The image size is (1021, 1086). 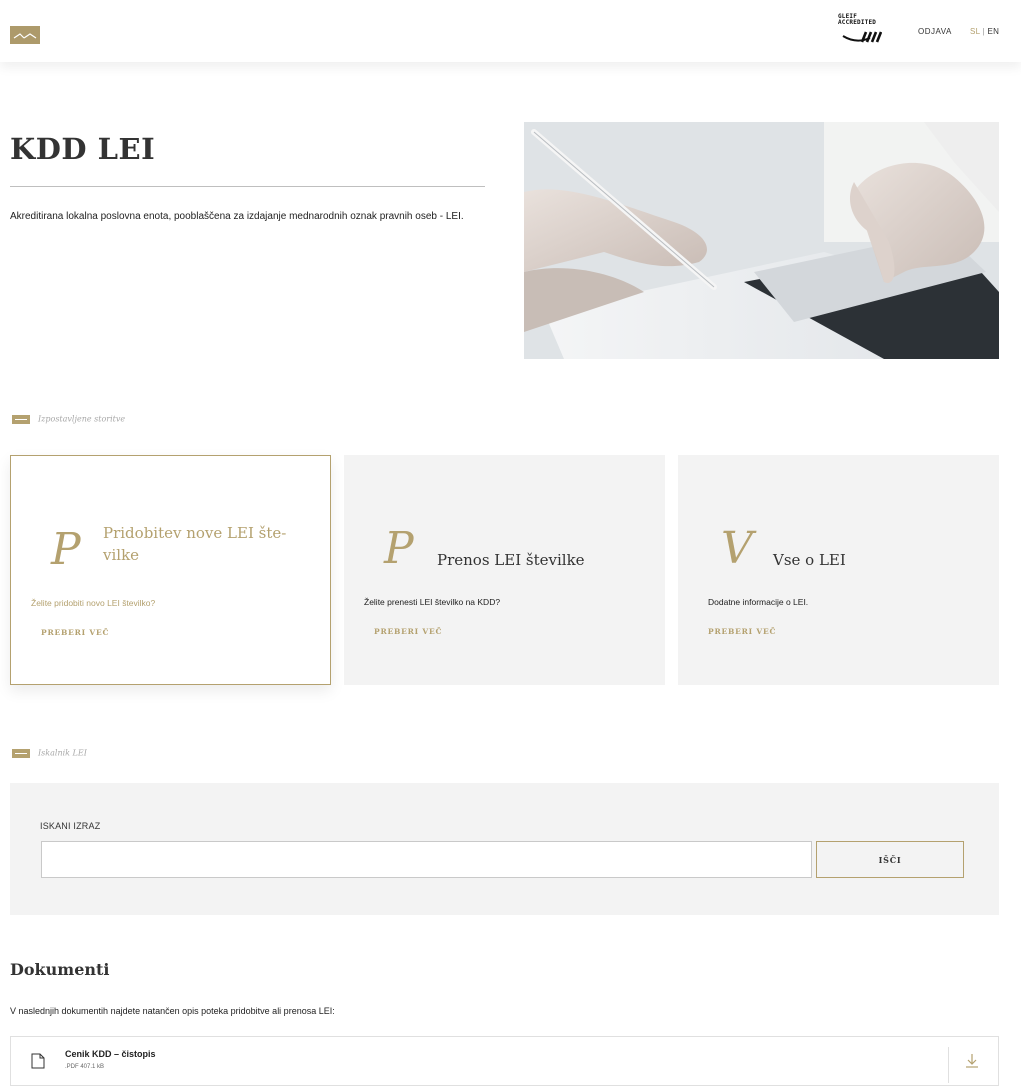 What do you see at coordinates (510, 31) in the screenshot?
I see `site-header: GLEIF ACCREDITED ODJAVA SL | EN` at bounding box center [510, 31].